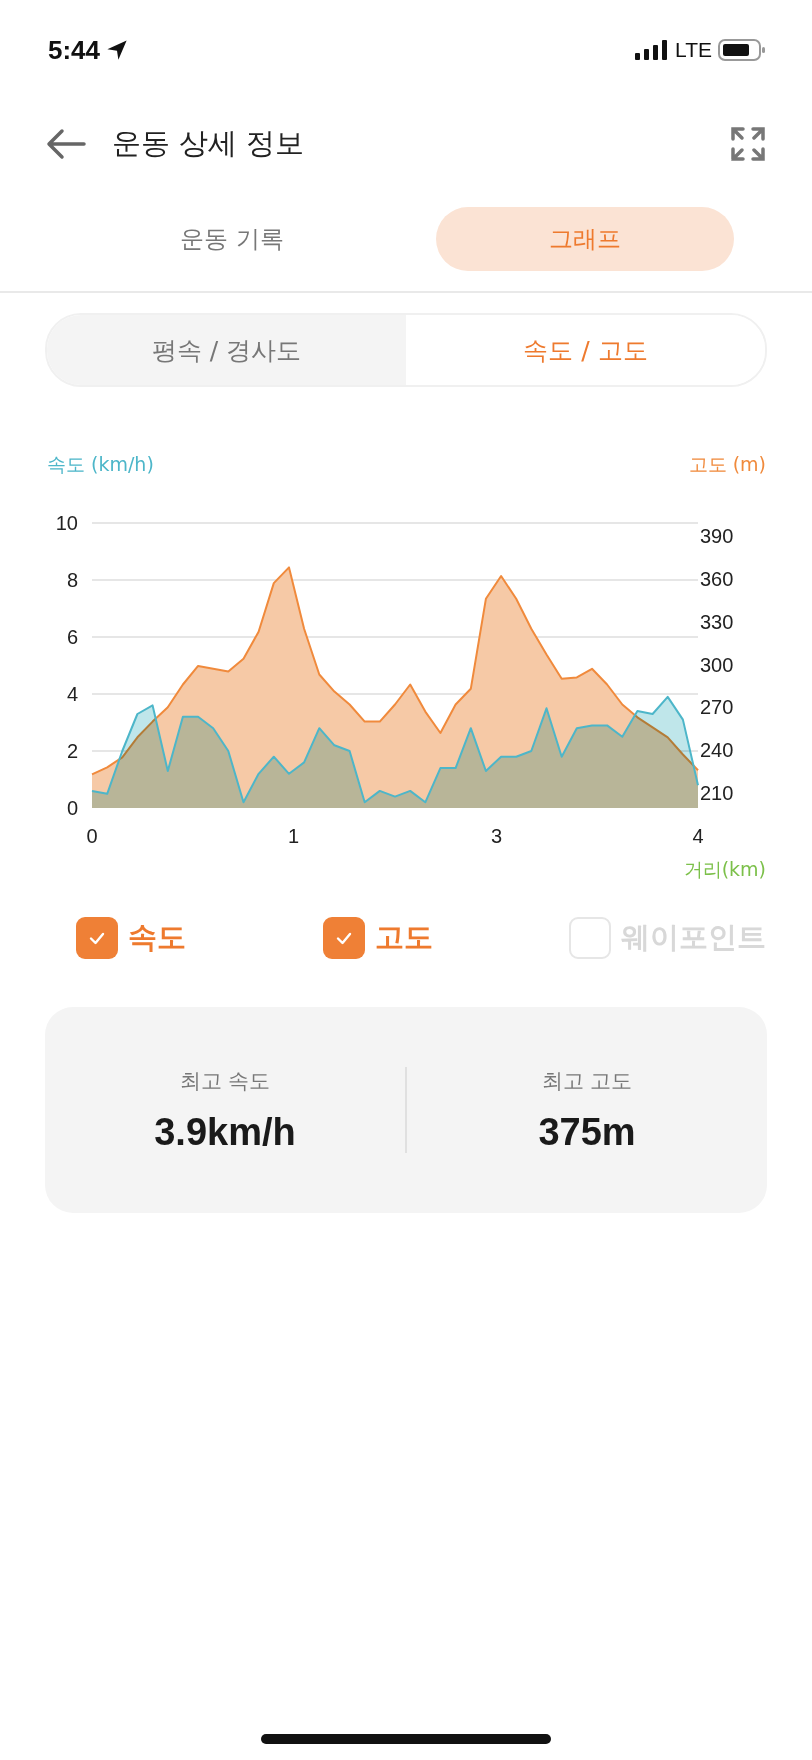 The image size is (812, 1760). Describe the element at coordinates (100, 464) in the screenshot. I see `y-axis-label: 속도 (km/h)` at that location.